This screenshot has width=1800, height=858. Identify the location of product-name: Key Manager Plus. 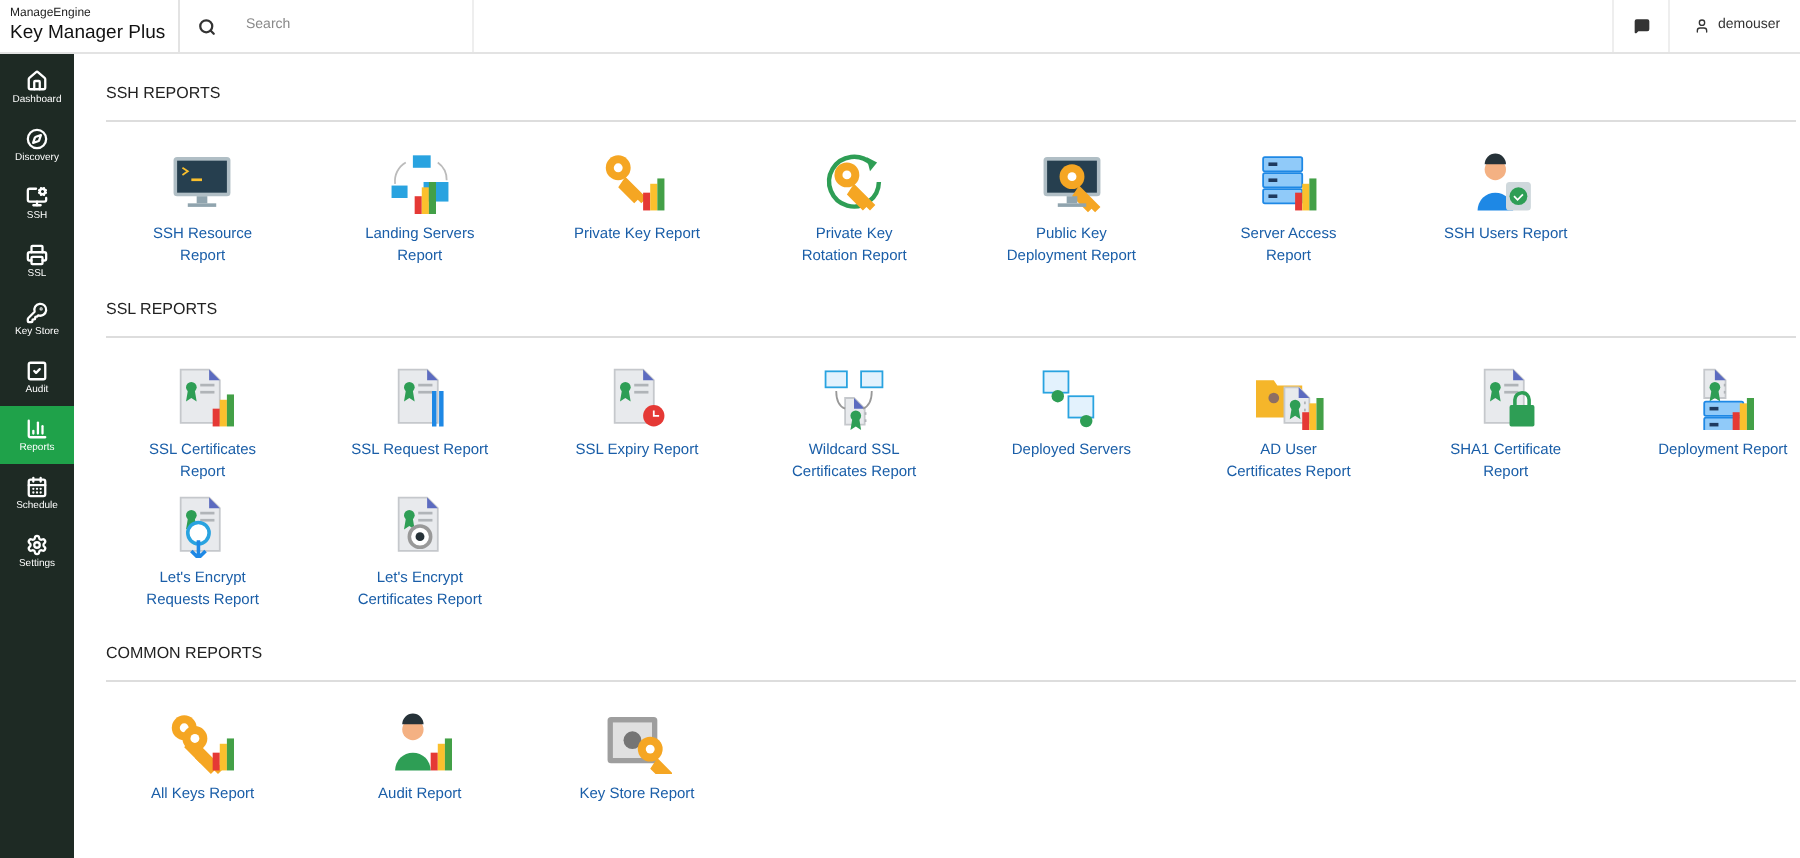
(89, 33).